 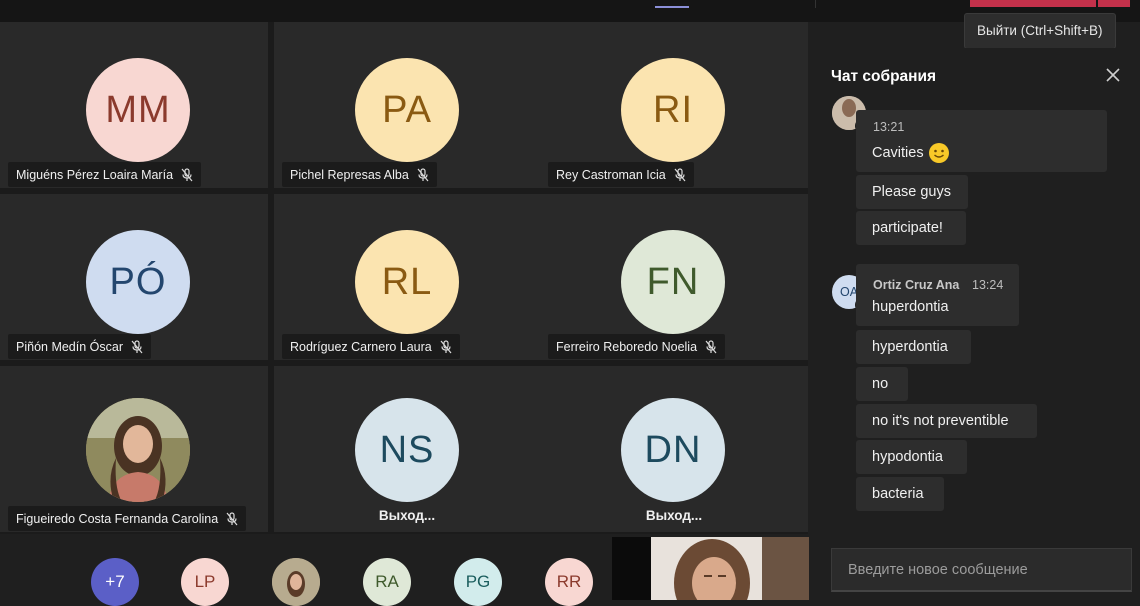 I want to click on participant-avatar: NS, so click(x=407, y=450).